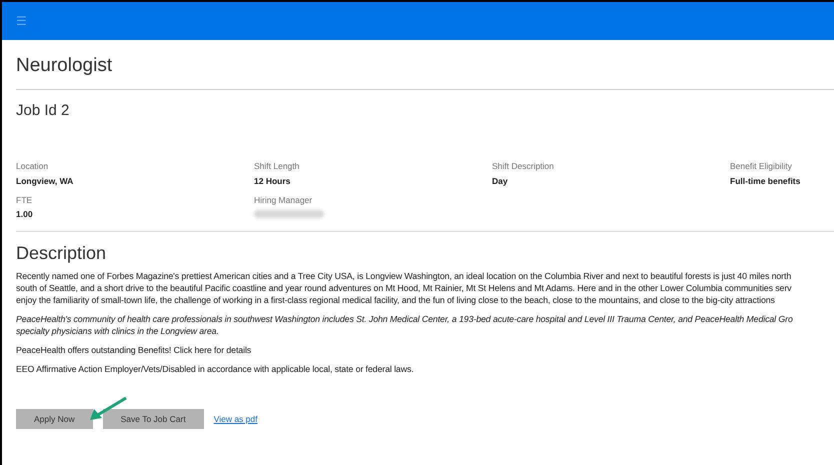 This screenshot has width=834, height=465. What do you see at coordinates (134, 350) in the screenshot?
I see `description-text: PeaceHealth offers outstanding Benefits! Click here for details` at bounding box center [134, 350].